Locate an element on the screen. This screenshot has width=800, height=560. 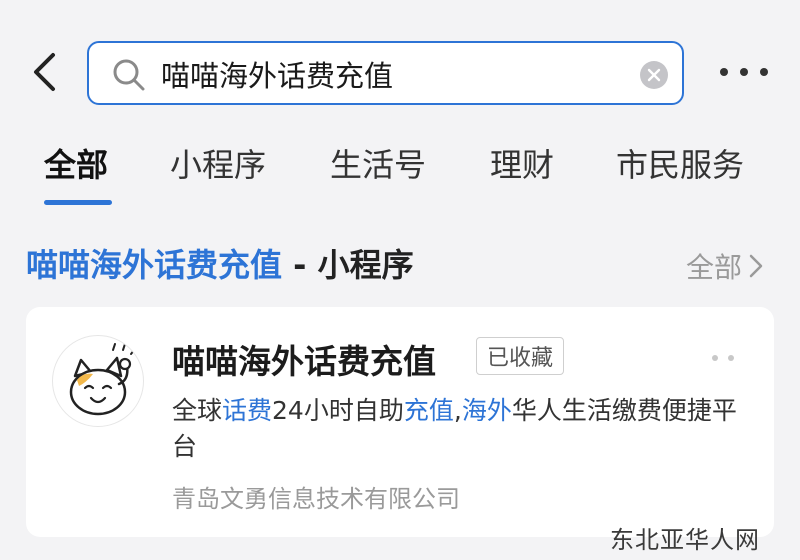
tab-citizen-services: 市民服务 is located at coordinates (680, 163).